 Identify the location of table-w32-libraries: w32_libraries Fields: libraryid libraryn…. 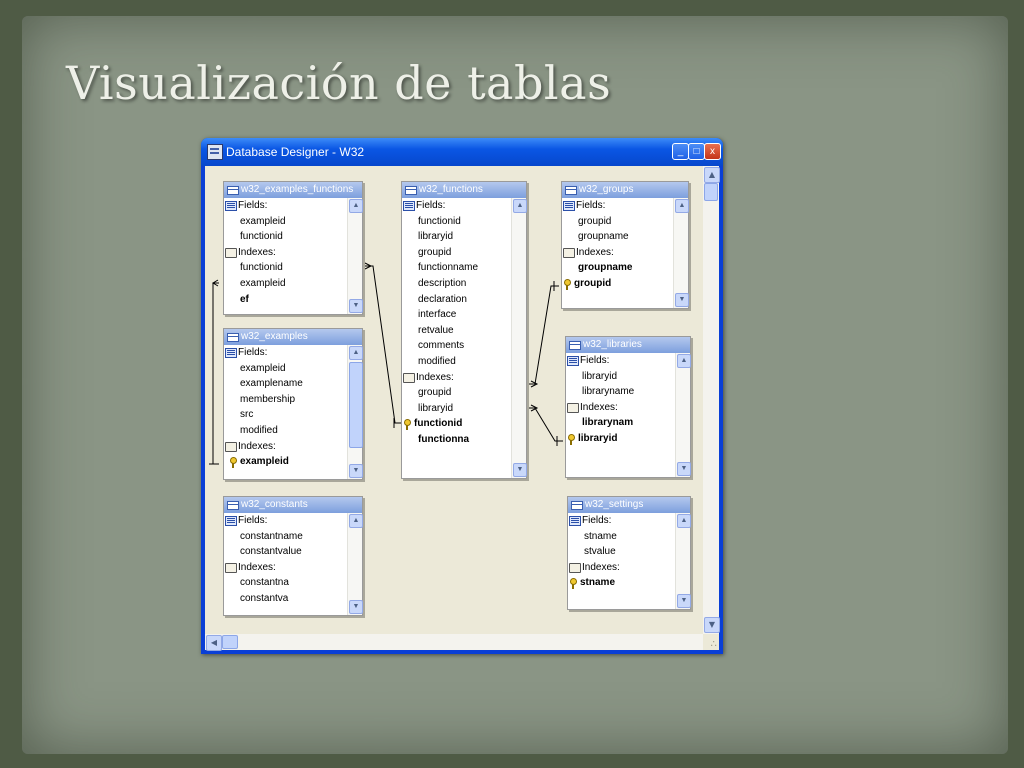
(628, 407).